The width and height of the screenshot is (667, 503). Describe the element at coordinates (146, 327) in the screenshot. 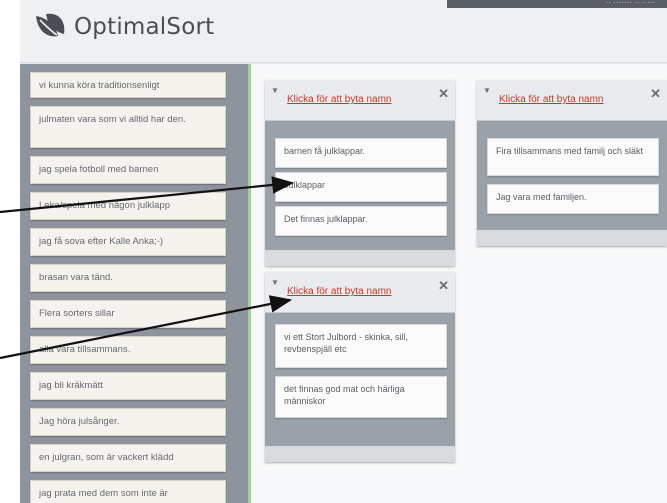

I see `arrow-to-group-name` at that location.